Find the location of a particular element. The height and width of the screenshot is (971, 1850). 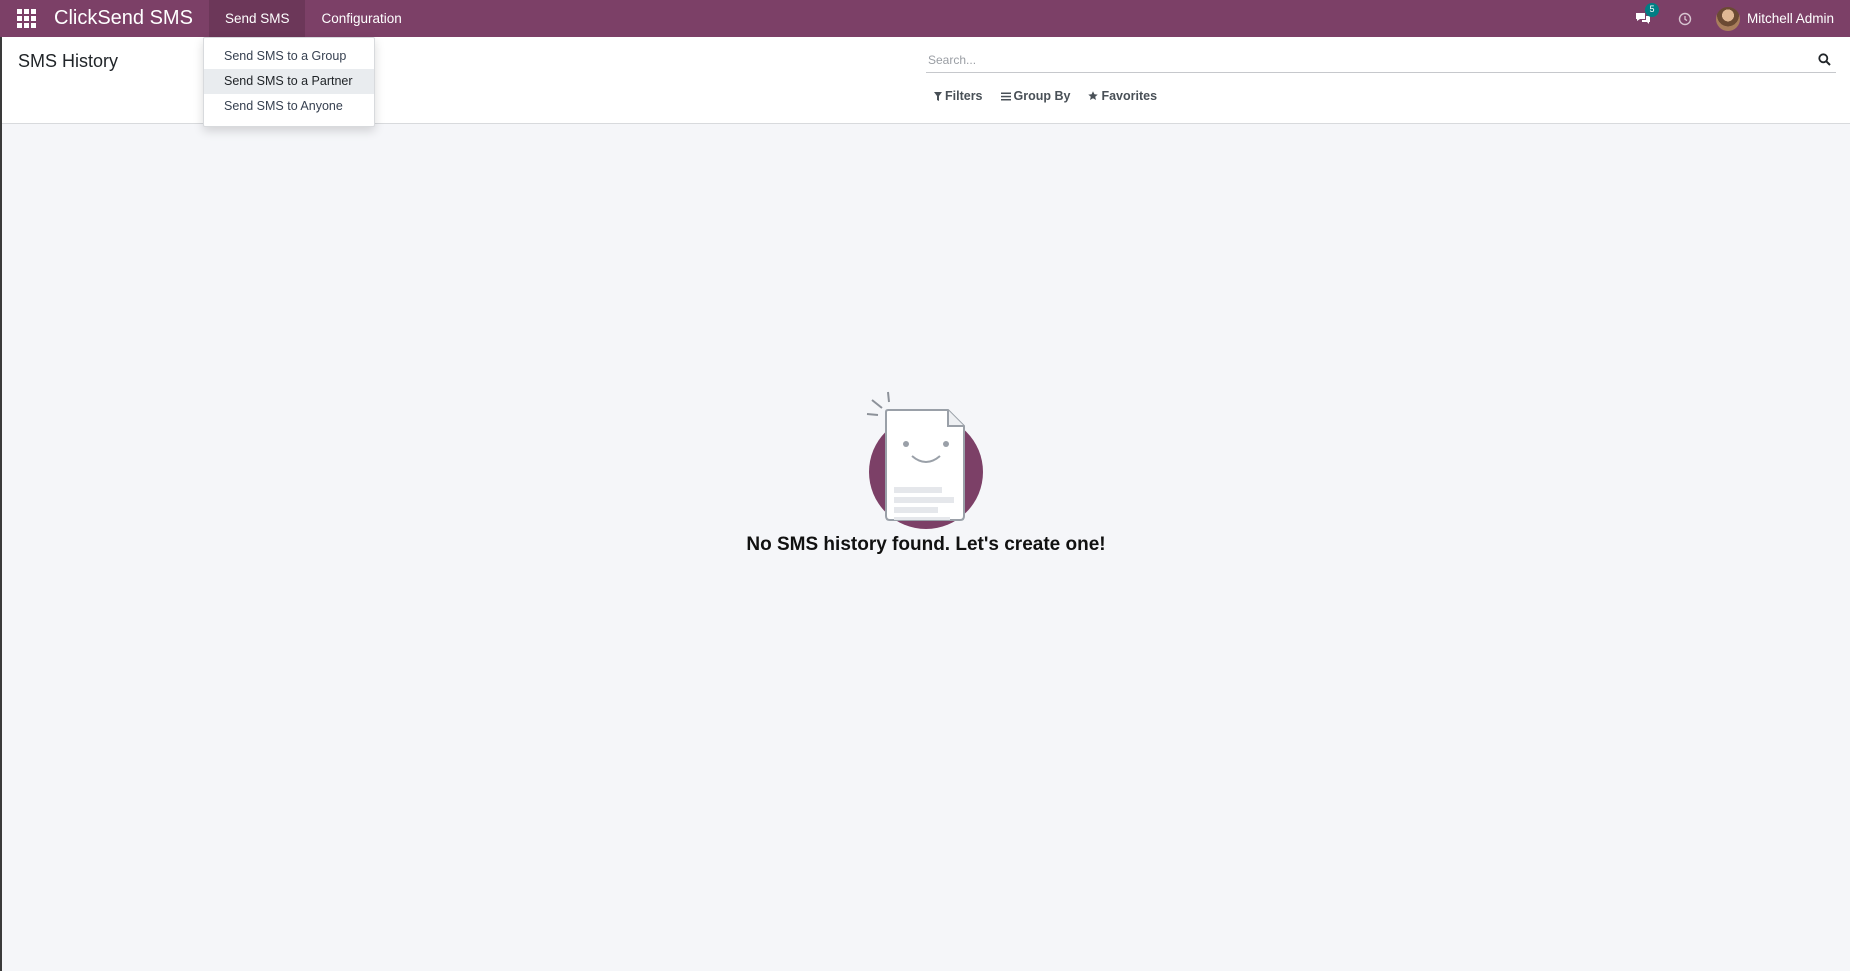

filter-icon is located at coordinates (938, 96).